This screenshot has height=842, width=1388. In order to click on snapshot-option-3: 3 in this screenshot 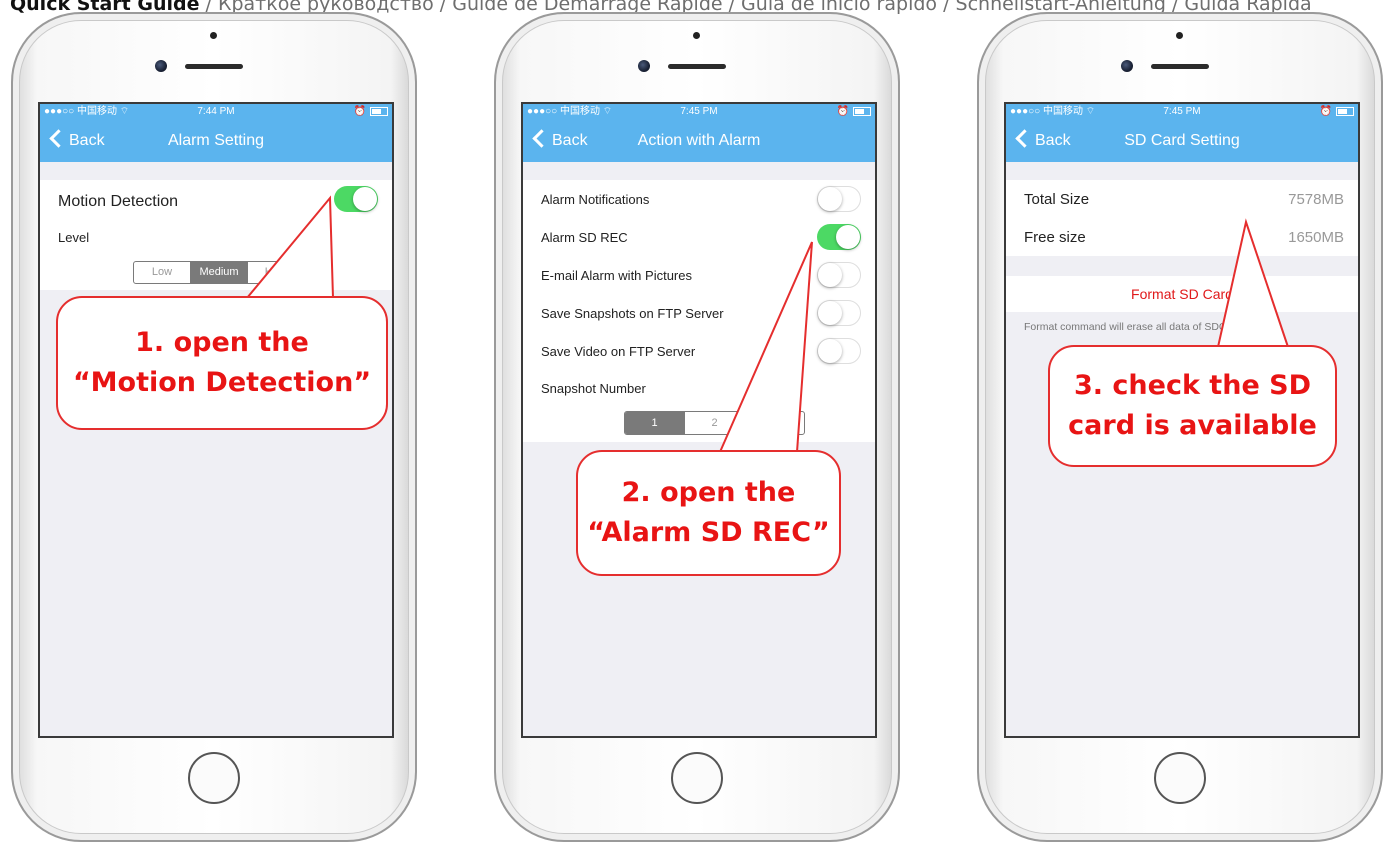, I will do `click(774, 423)`.